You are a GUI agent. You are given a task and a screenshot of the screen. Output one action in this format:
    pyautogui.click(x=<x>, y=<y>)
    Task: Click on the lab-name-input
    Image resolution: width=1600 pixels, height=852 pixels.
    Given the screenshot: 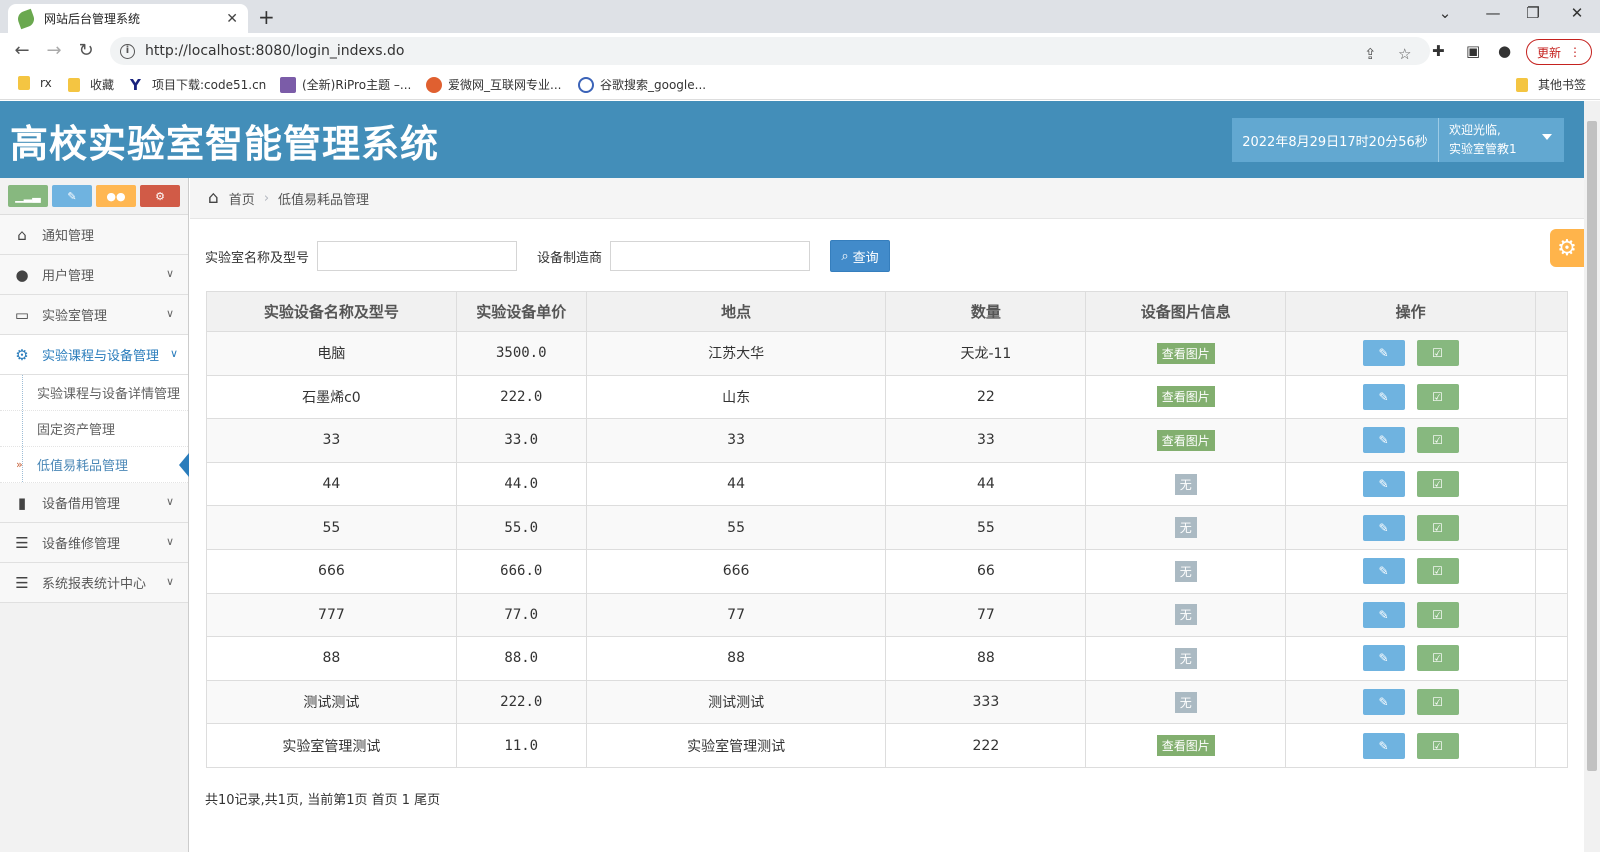 What is the action you would take?
    pyautogui.click(x=417, y=256)
    